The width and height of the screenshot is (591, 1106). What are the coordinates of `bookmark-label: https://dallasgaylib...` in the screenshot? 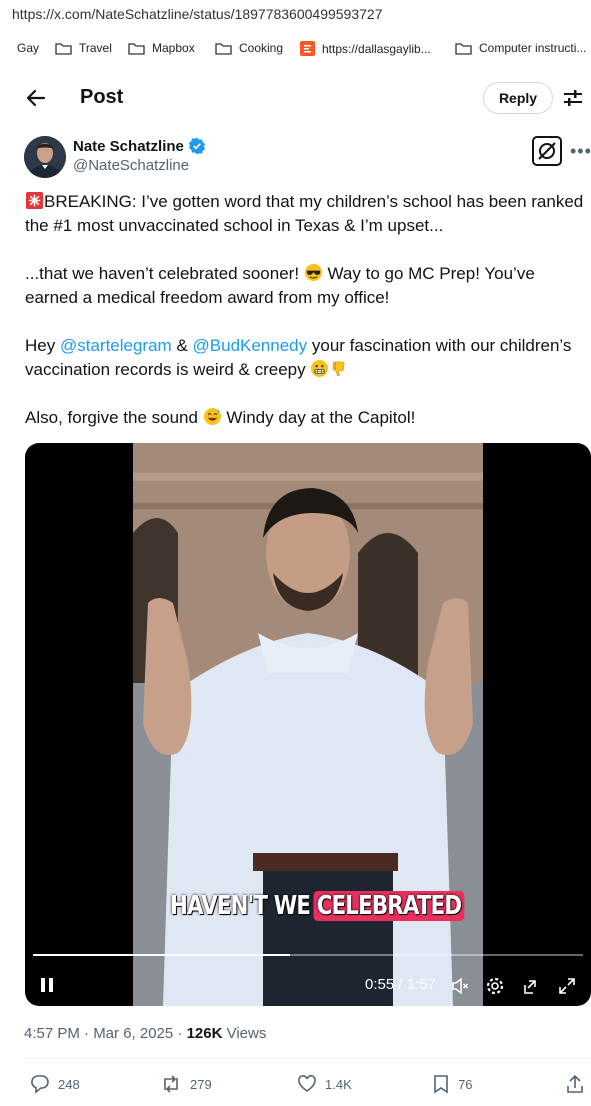 It's located at (376, 48).